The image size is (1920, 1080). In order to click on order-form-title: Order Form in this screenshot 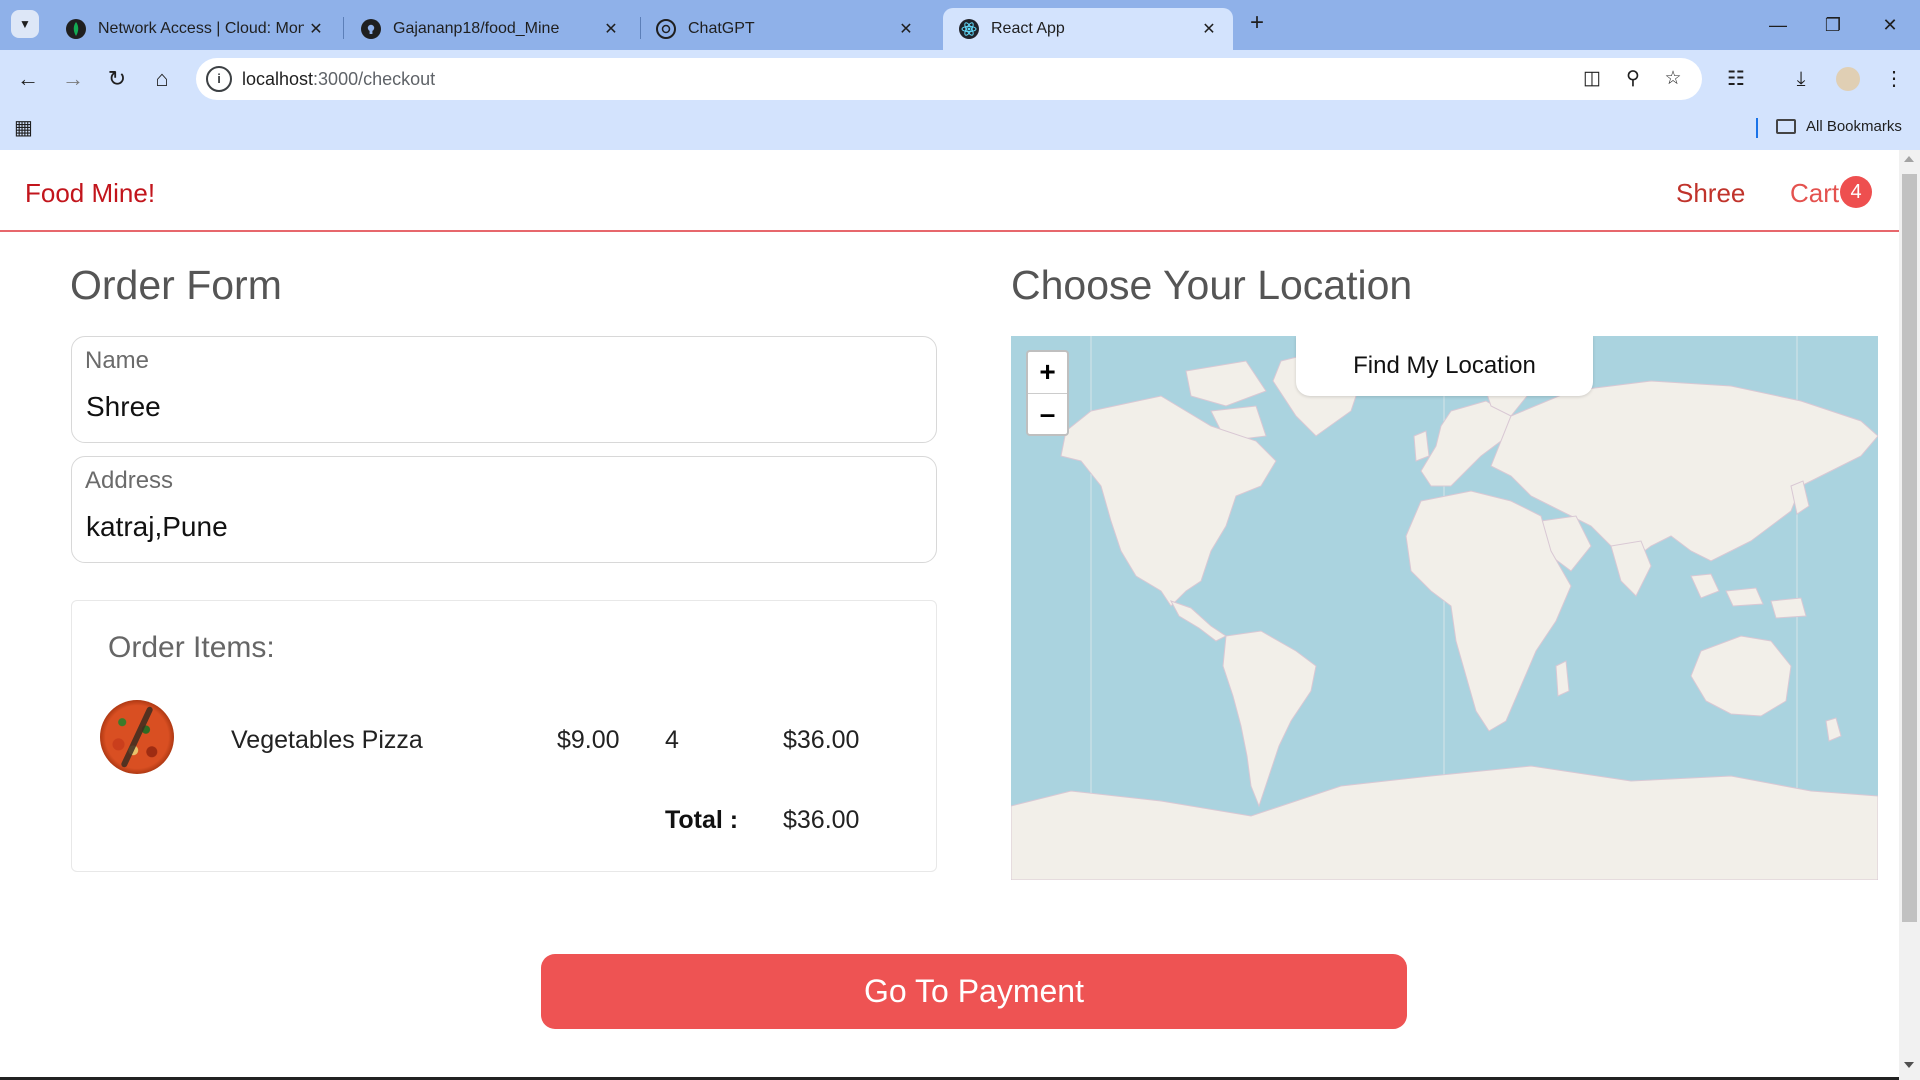, I will do `click(176, 285)`.